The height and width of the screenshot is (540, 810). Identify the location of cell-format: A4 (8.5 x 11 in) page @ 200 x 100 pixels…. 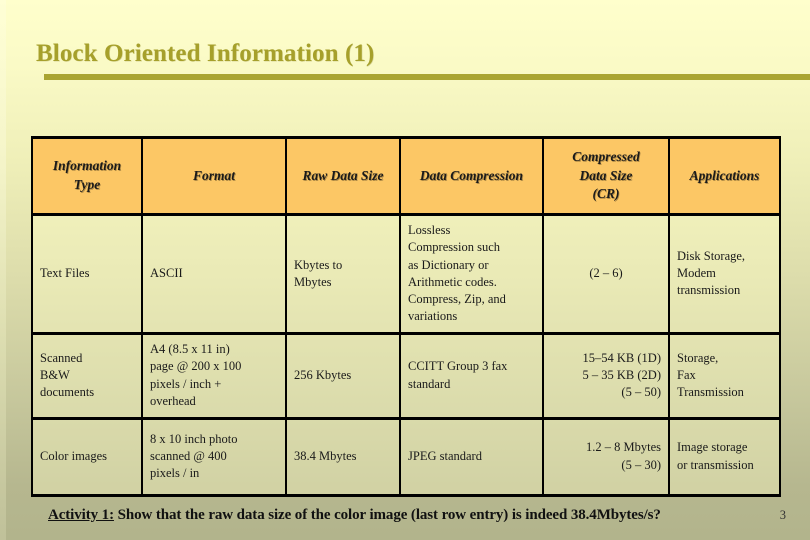
(214, 374).